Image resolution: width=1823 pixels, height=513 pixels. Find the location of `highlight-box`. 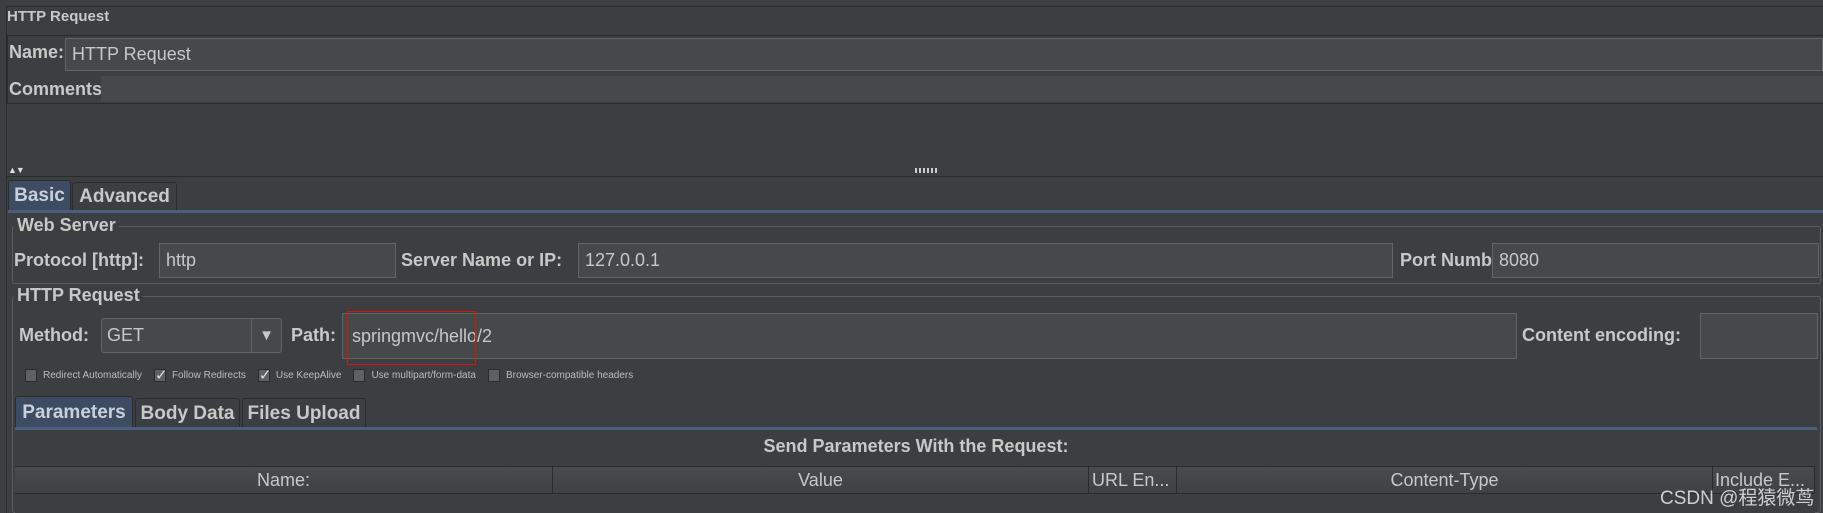

highlight-box is located at coordinates (411, 338).